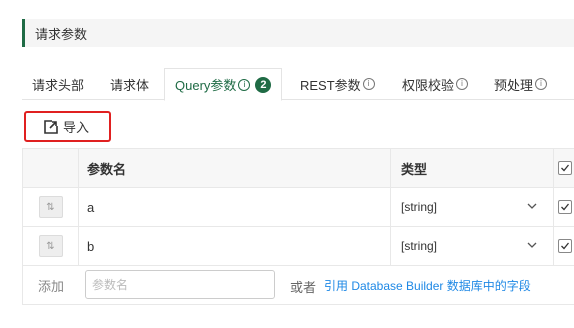 The width and height of the screenshot is (574, 328). I want to click on header-type: 类型, so click(472, 168).